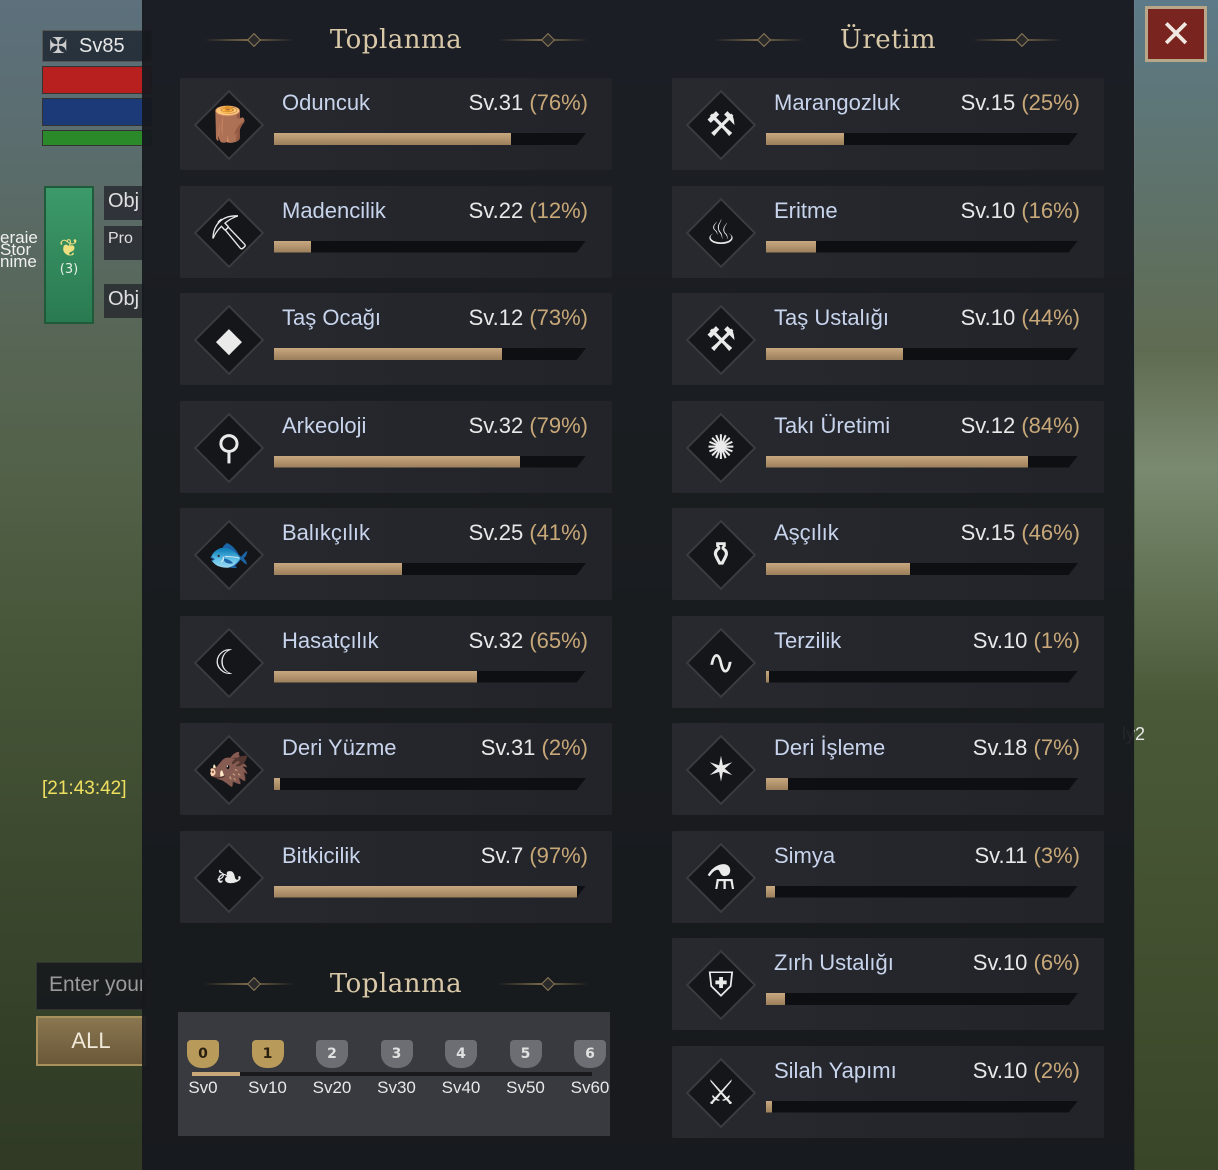  I want to click on production-skill-card: ⚗ Simya Sv.11 (3%), so click(888, 876).